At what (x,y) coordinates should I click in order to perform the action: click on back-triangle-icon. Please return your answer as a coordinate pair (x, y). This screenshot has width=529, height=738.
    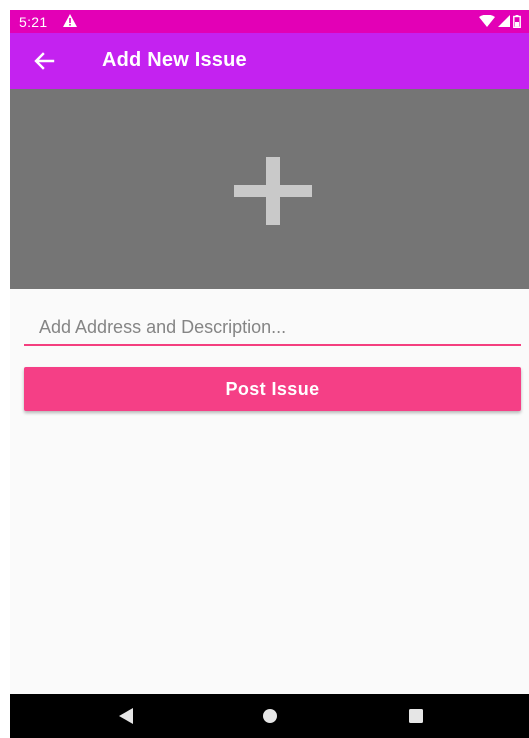
    Looking at the image, I should click on (126, 716).